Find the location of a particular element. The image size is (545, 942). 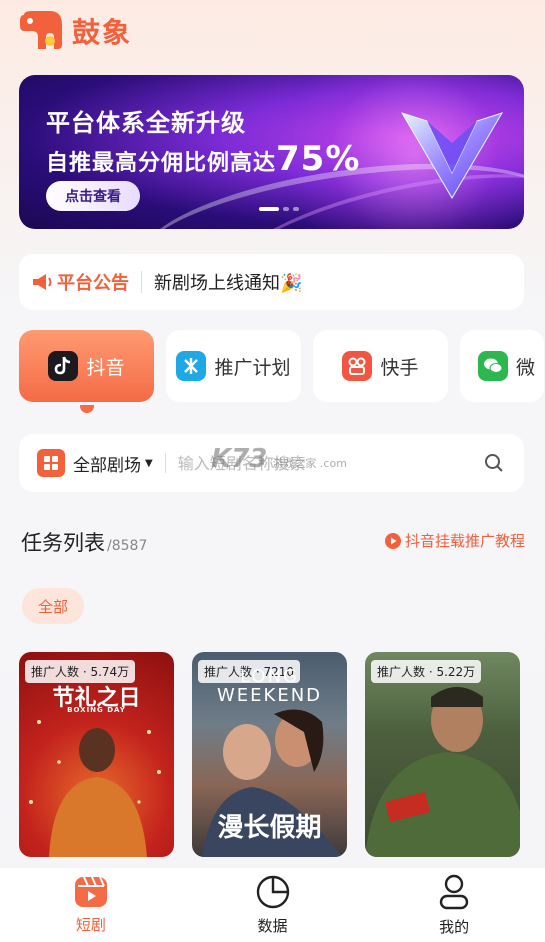

card-subtitle: BOXING DAY is located at coordinates (96, 710).